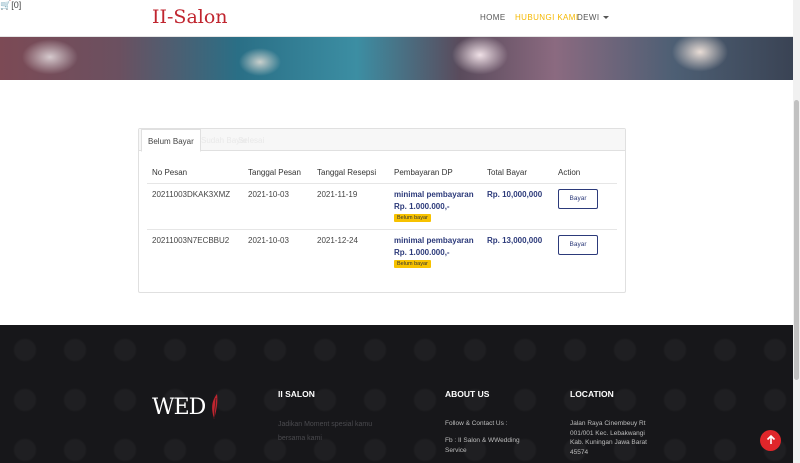 The image size is (800, 463). What do you see at coordinates (607, 433) in the screenshot?
I see `footer-location-text: 001/001 Kec. Lebakwangi` at bounding box center [607, 433].